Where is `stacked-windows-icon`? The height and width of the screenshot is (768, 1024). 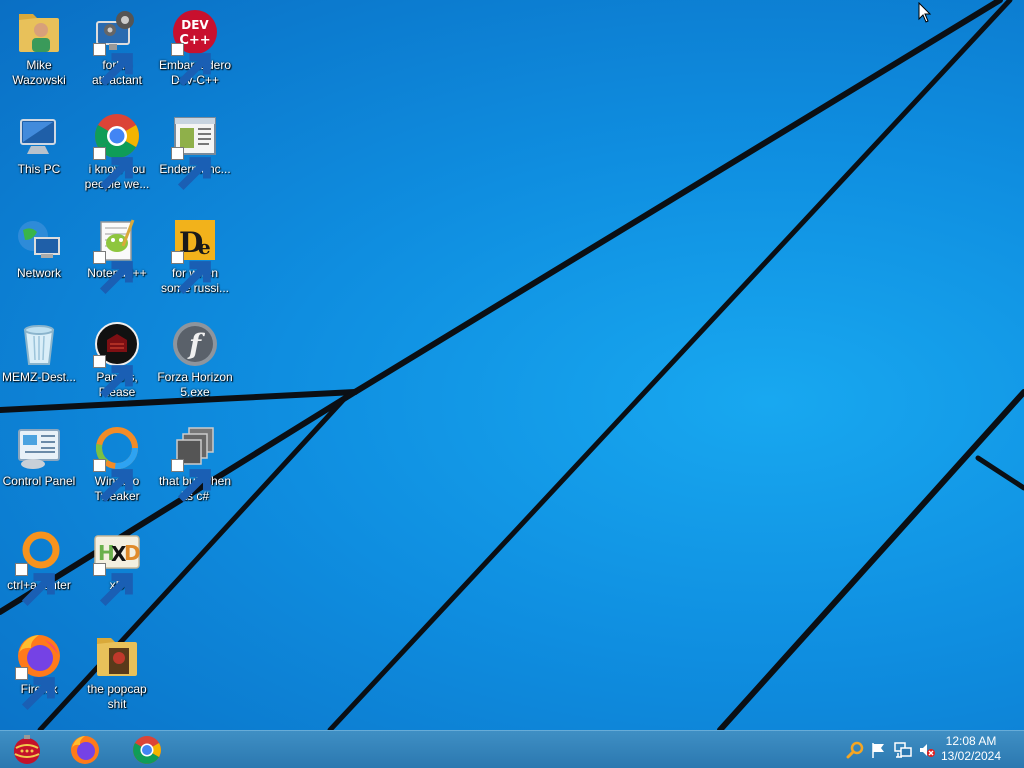 stacked-windows-icon is located at coordinates (195, 463).